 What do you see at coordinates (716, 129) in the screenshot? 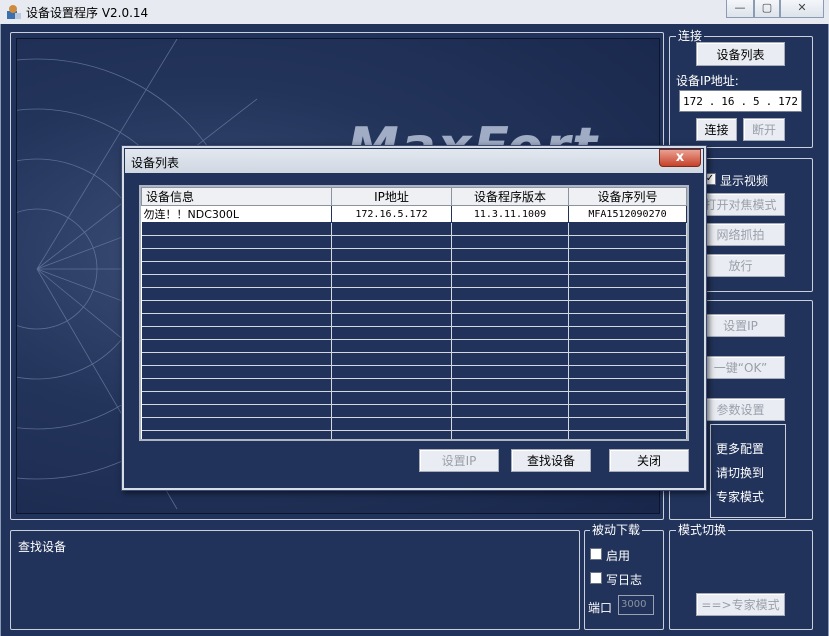
I see `connect-button: 连接` at bounding box center [716, 129].